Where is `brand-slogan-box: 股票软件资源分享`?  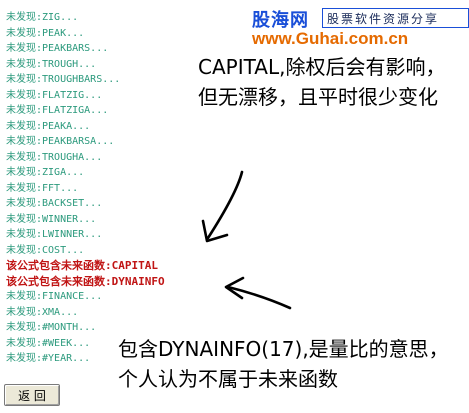 brand-slogan-box: 股票软件资源分享 is located at coordinates (395, 18).